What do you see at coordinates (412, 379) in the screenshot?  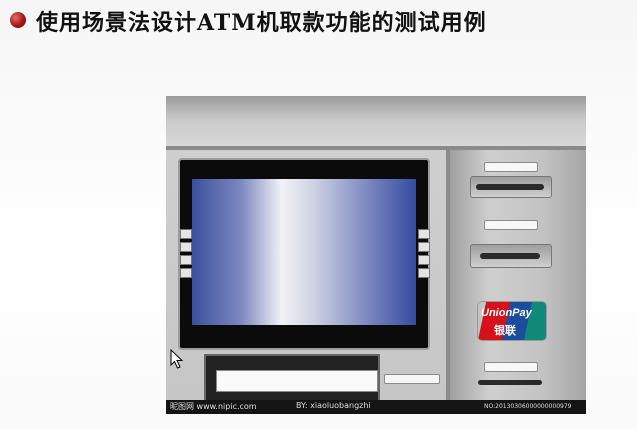 I see `receipt-indicator` at bounding box center [412, 379].